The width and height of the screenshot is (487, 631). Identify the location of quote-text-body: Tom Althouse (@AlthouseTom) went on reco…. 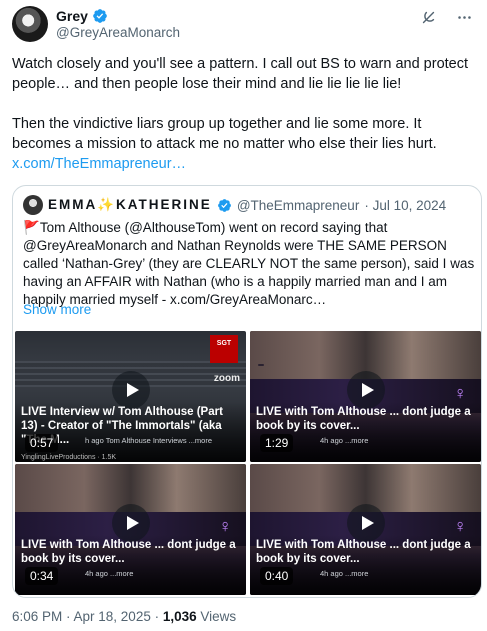
(249, 263).